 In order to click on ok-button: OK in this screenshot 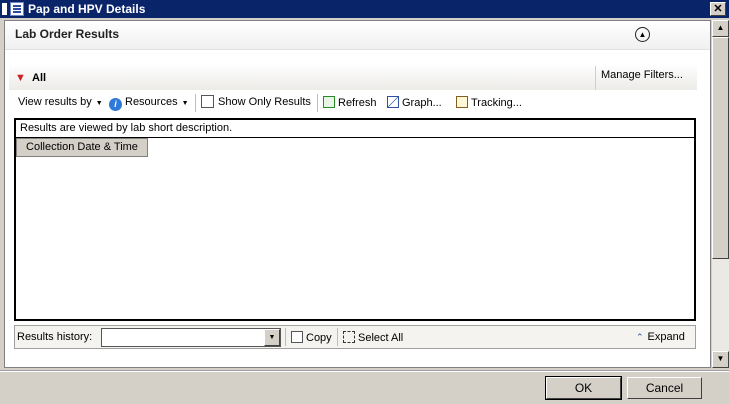, I will do `click(583, 388)`.